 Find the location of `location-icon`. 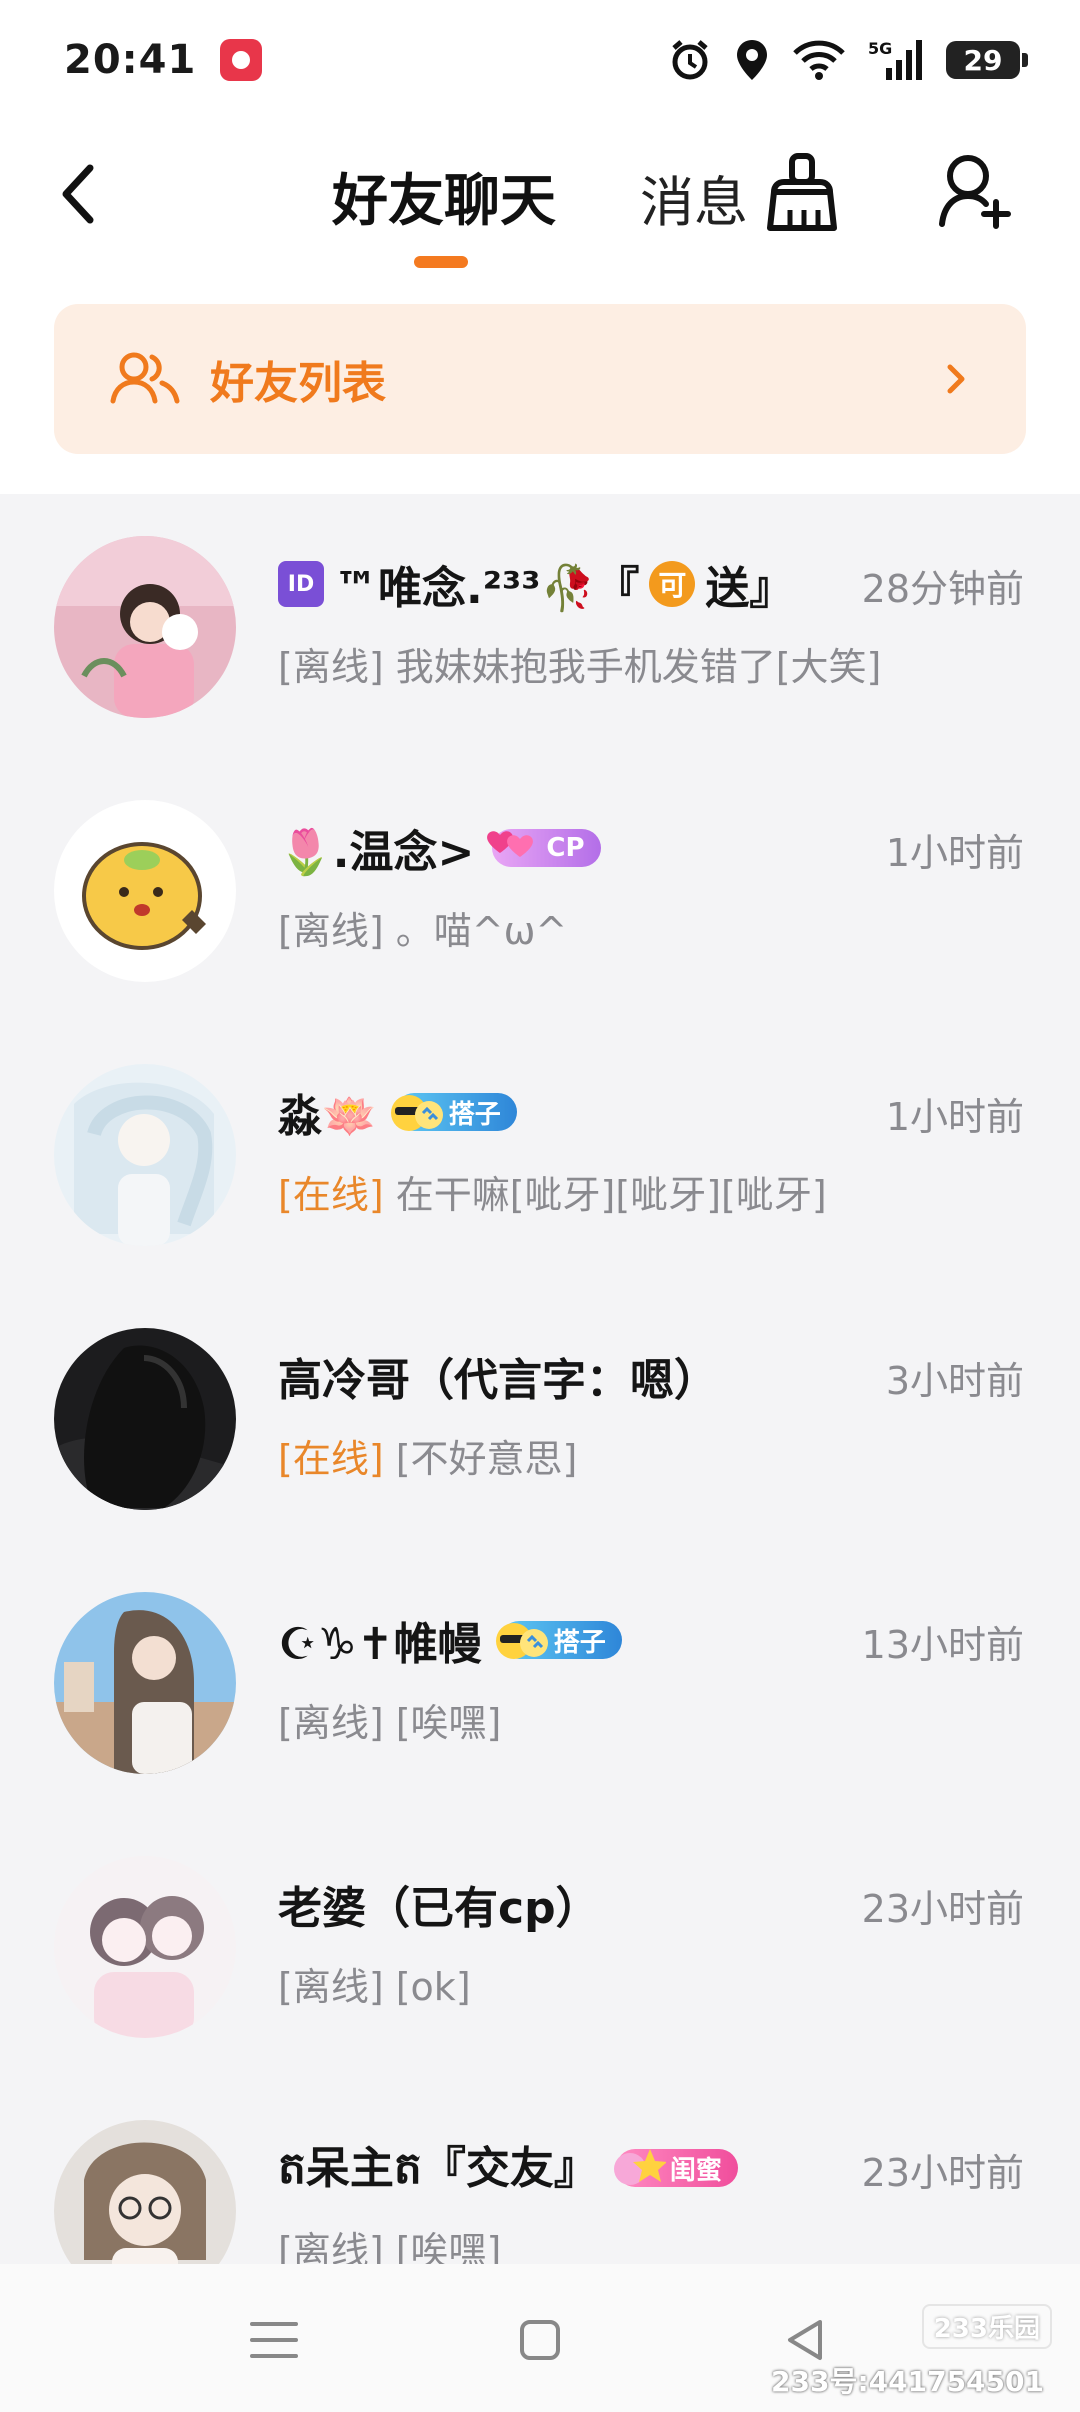

location-icon is located at coordinates (752, 60).